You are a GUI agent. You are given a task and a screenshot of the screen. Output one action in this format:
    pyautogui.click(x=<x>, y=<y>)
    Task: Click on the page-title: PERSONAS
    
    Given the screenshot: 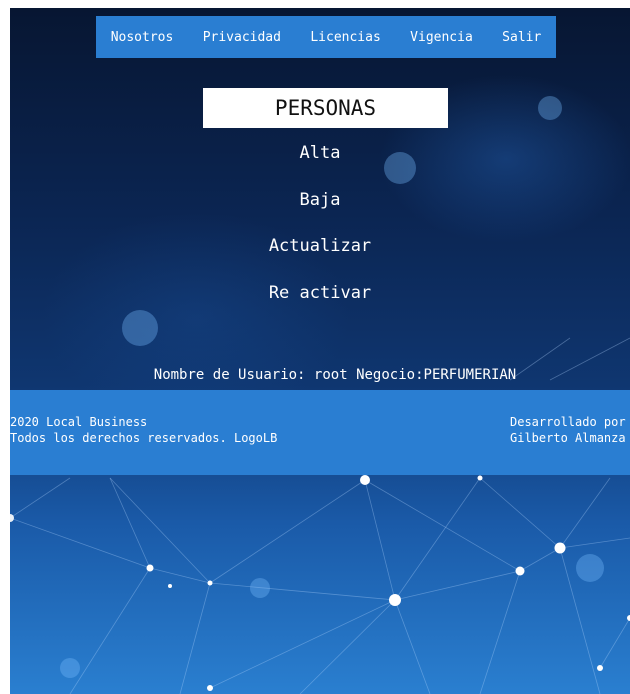 What is the action you would take?
    pyautogui.click(x=325, y=108)
    